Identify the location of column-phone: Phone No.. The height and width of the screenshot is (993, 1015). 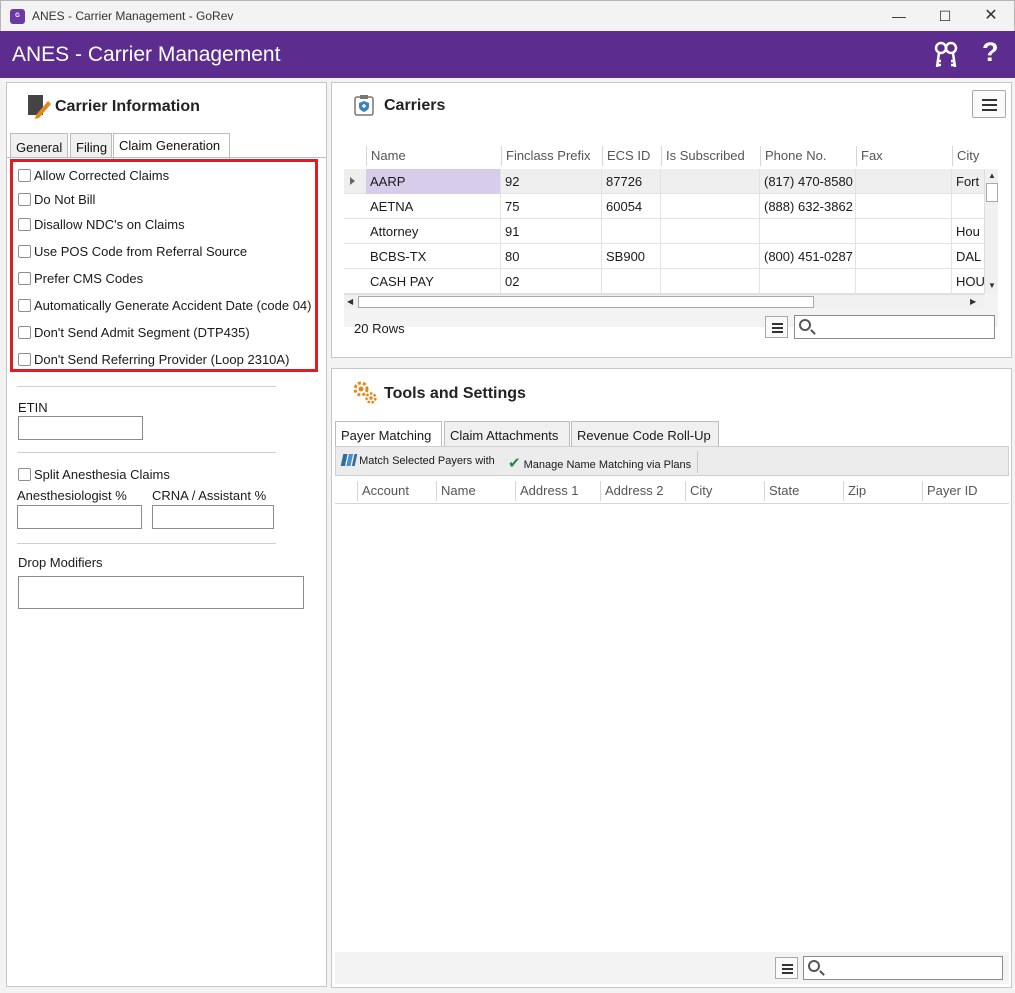
(808, 156).